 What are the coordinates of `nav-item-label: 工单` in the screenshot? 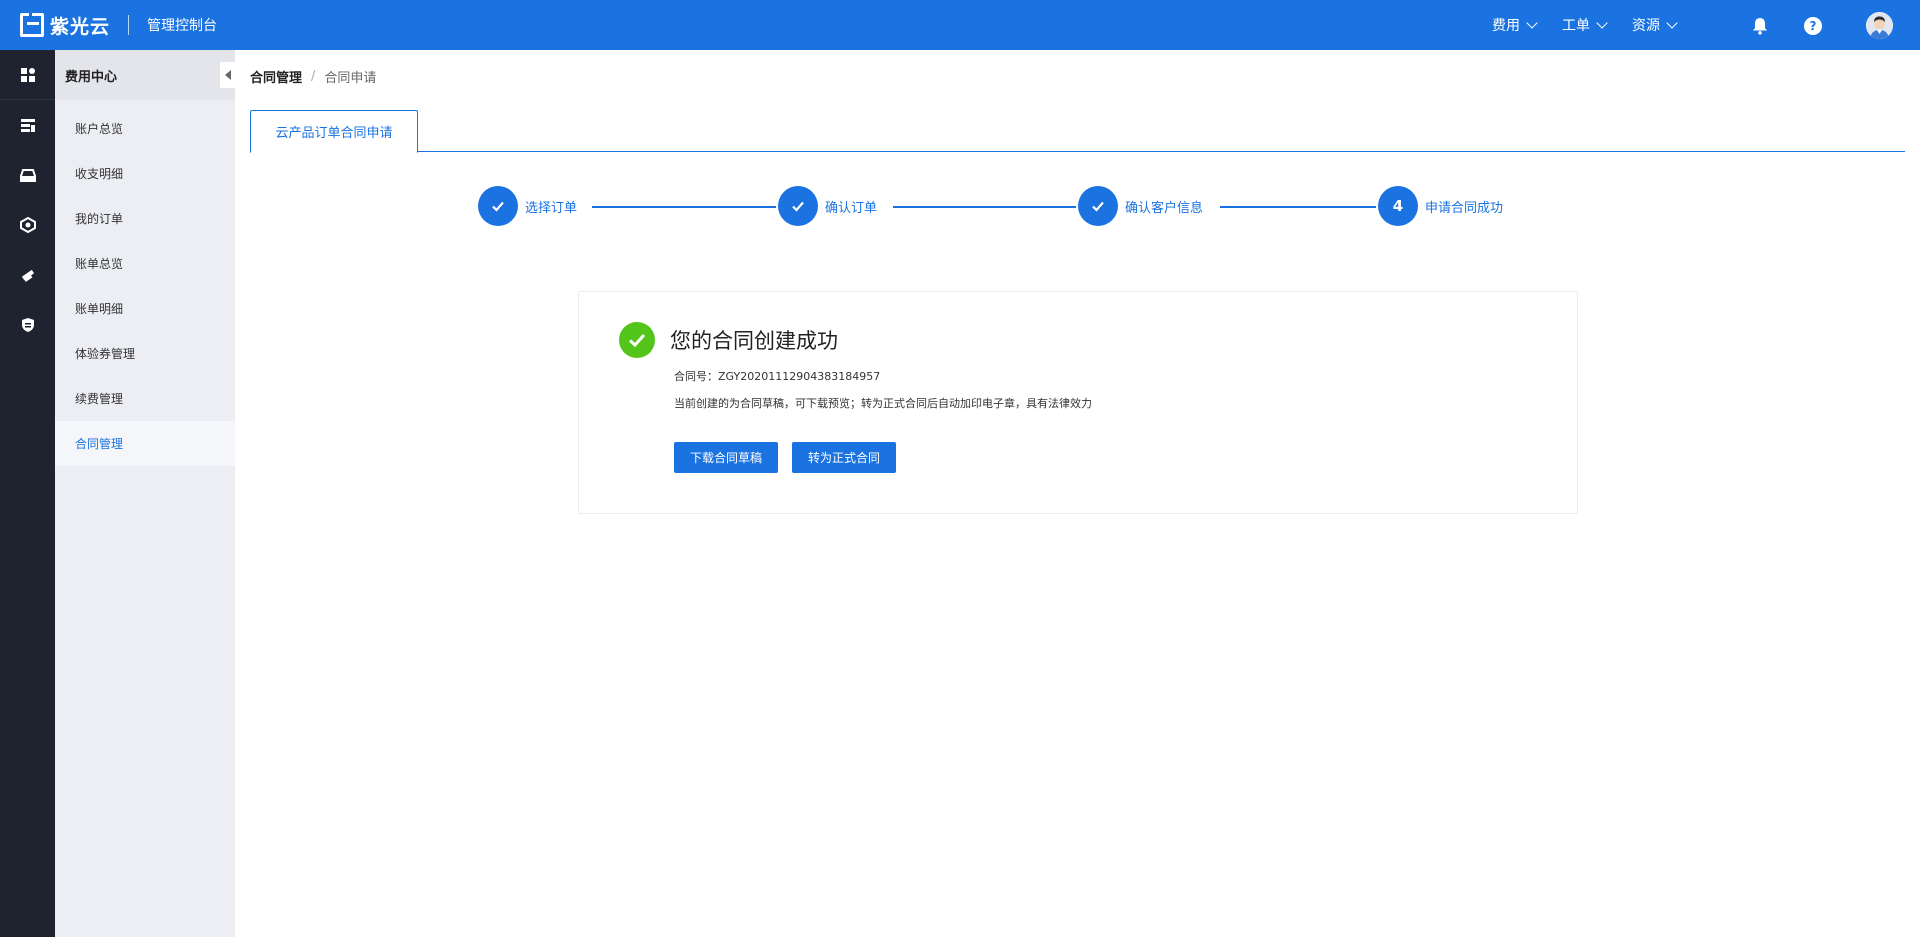 It's located at (1576, 26).